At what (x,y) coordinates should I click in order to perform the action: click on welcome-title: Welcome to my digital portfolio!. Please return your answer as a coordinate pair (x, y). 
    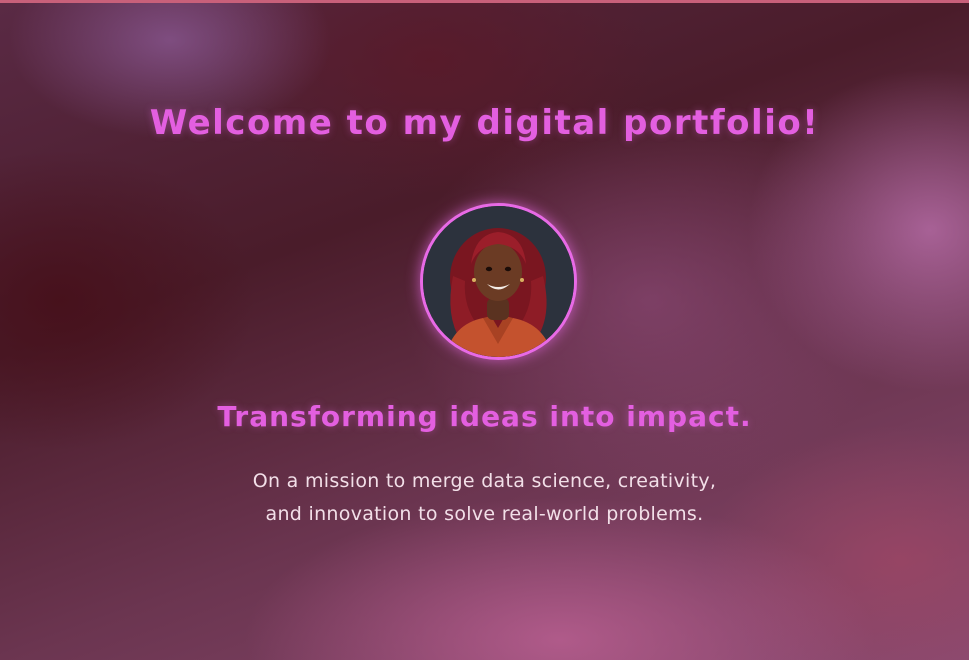
    Looking at the image, I should click on (484, 123).